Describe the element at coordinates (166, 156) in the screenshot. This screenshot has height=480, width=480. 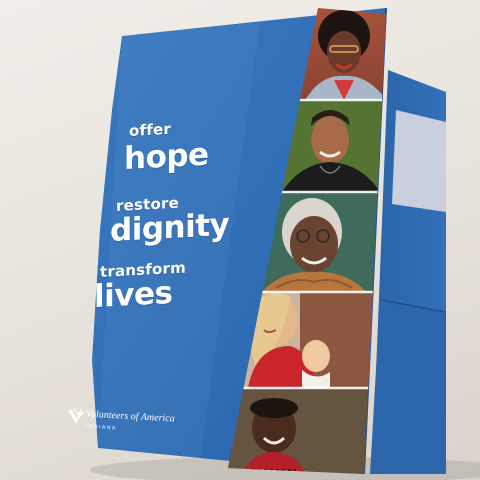
I see `tagline-hope: hope` at that location.